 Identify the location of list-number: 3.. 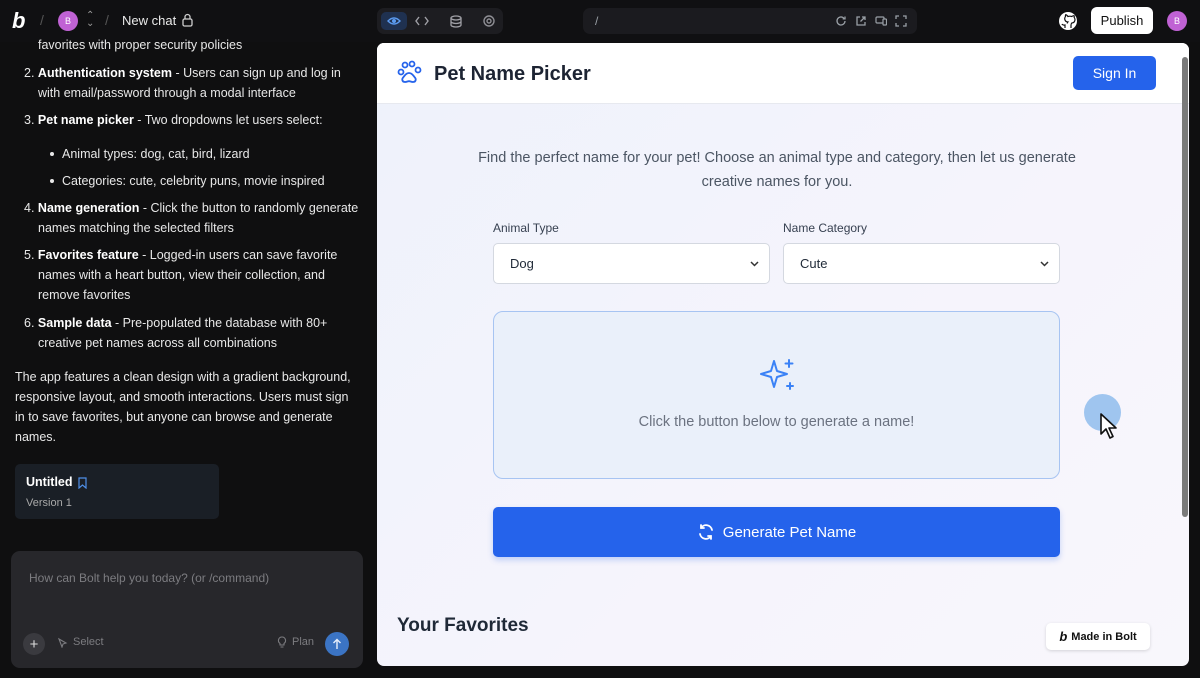
(29, 120).